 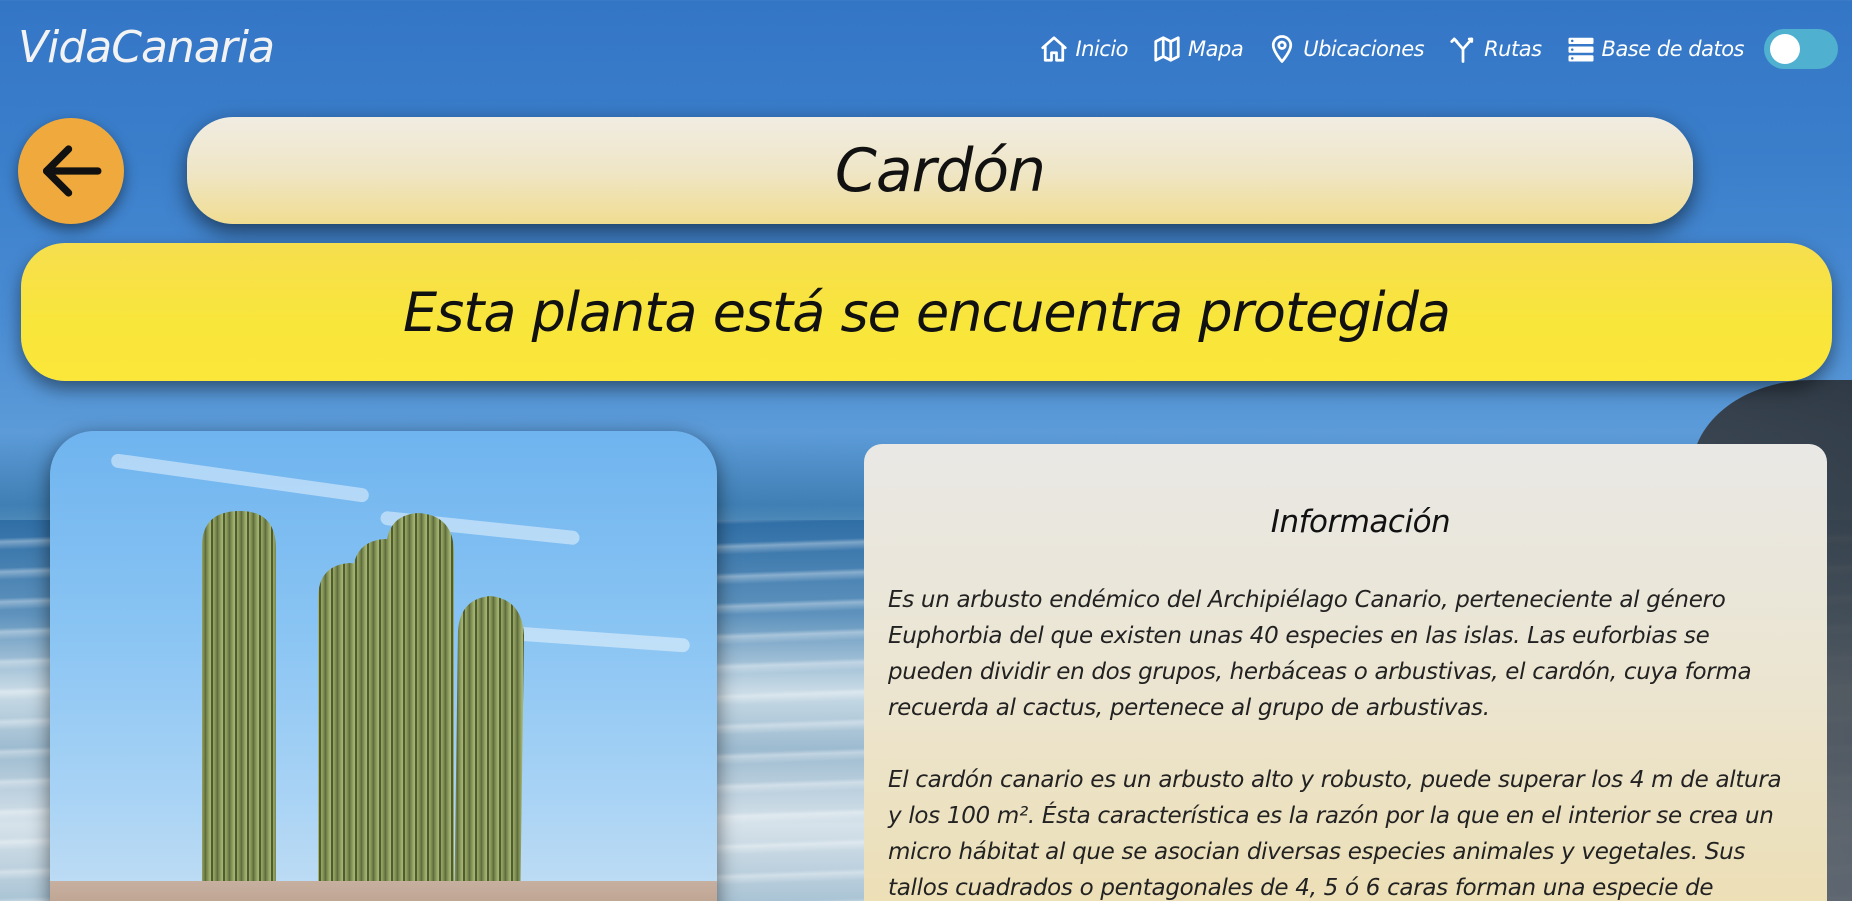 I want to click on cactus-illustration, so click(x=363, y=706).